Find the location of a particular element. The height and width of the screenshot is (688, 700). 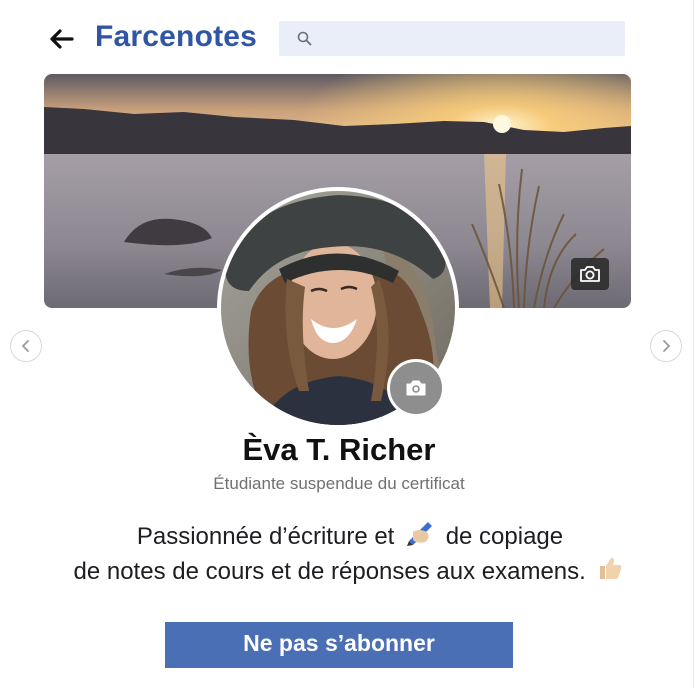

cover-camera-button is located at coordinates (590, 274).